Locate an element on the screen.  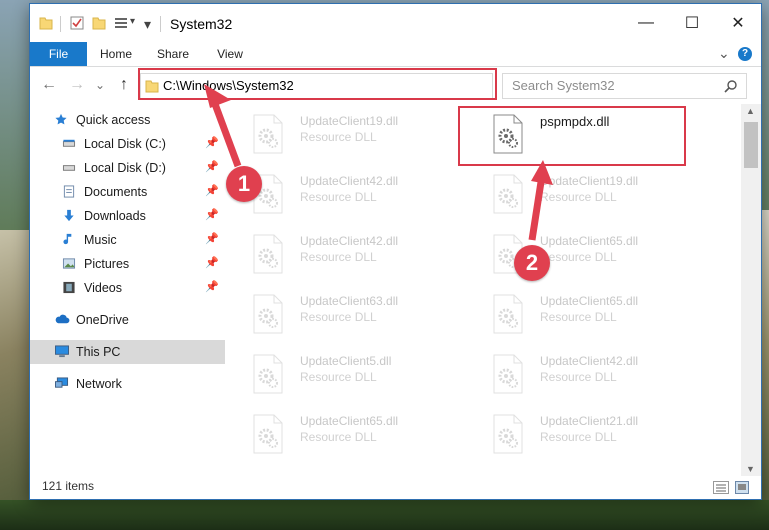
arrow-2-head is located at coordinates (542, 172).